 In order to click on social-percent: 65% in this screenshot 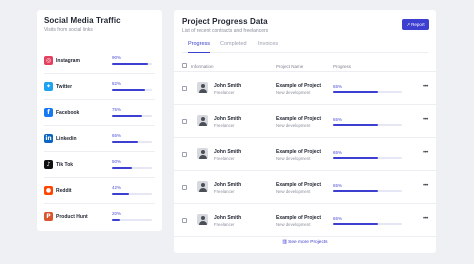, I will do `click(117, 135)`.